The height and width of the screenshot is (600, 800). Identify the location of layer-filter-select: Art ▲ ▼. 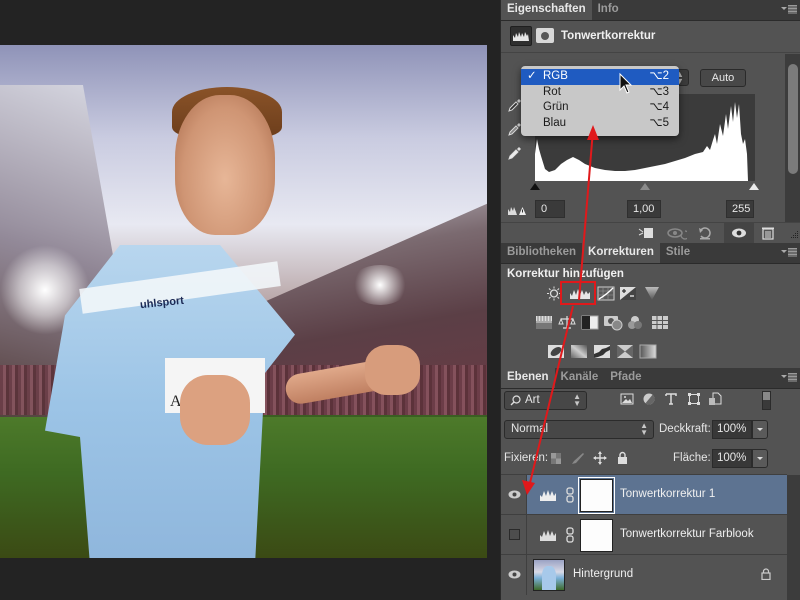
(545, 400).